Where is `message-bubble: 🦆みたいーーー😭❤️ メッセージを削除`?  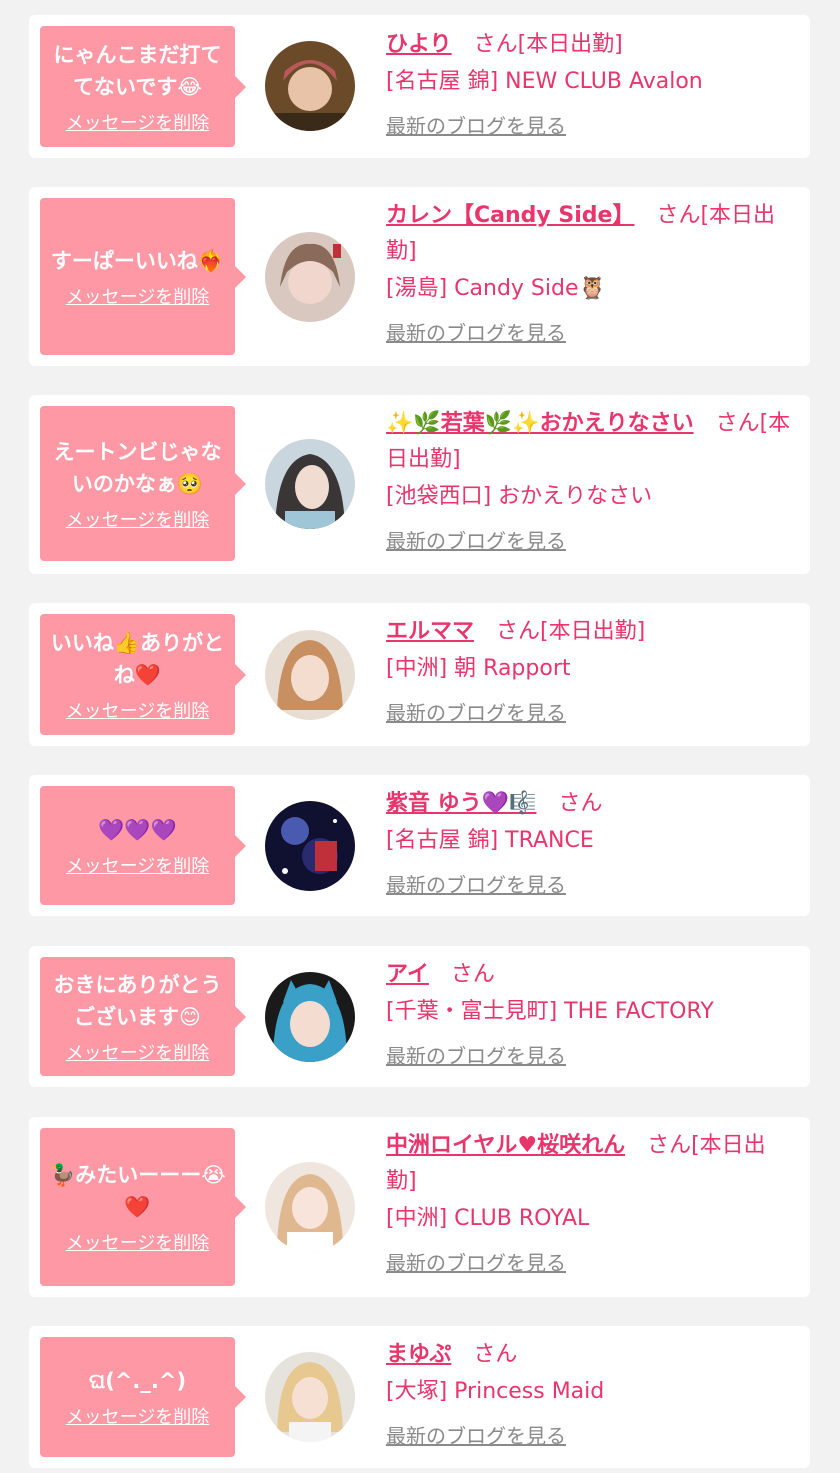 message-bubble: 🦆みたいーーー😭❤️ メッセージを削除 is located at coordinates (143, 1207).